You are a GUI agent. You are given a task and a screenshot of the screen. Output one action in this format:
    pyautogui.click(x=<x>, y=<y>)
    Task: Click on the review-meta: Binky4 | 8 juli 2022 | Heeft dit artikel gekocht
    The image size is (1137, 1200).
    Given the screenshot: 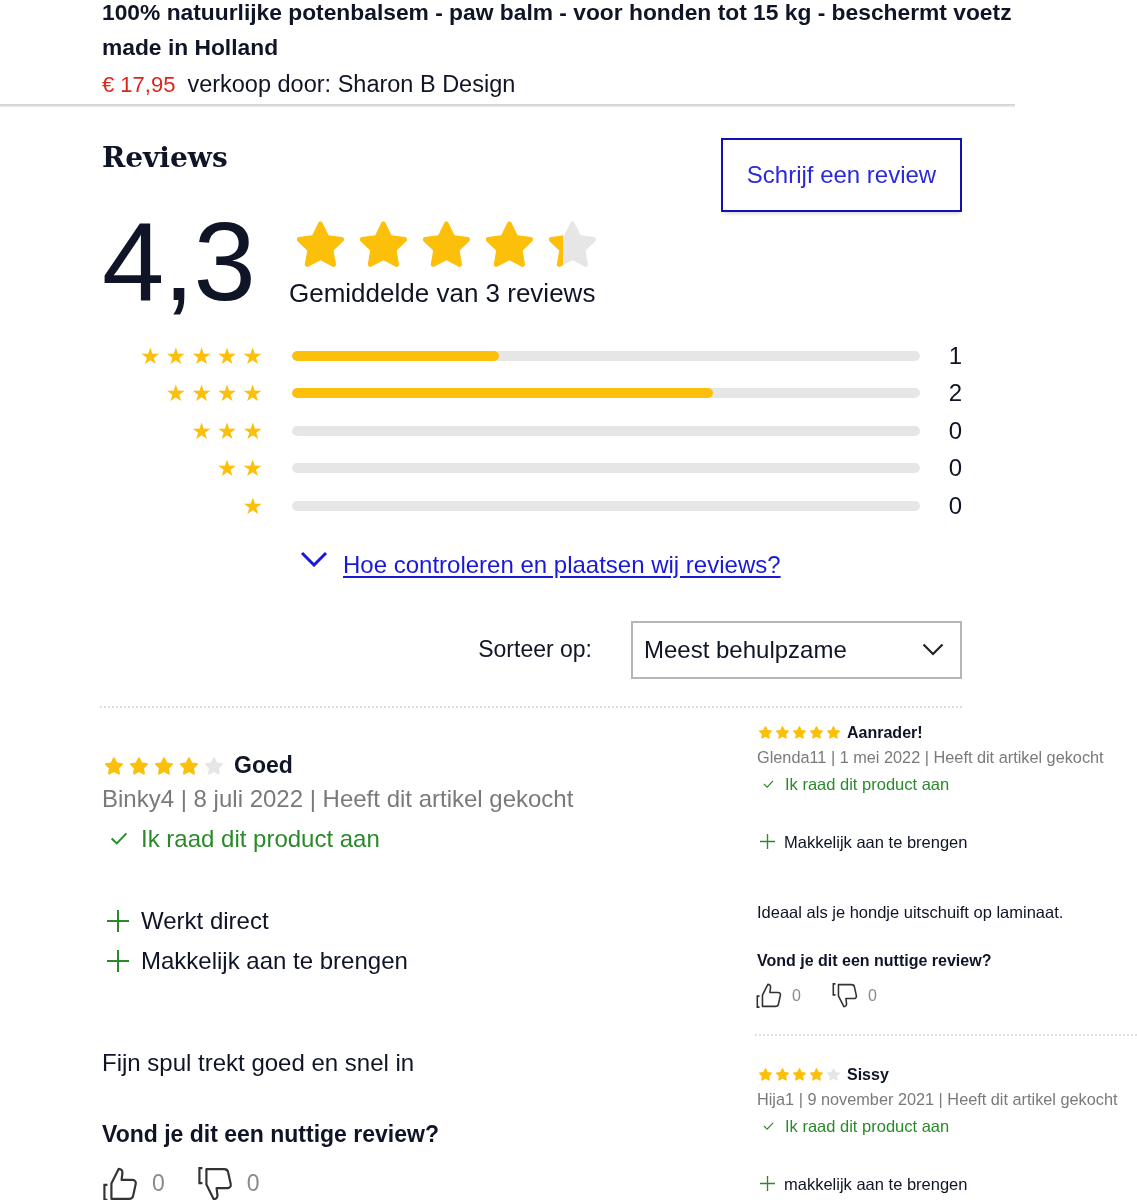 What is the action you would take?
    pyautogui.click(x=338, y=798)
    